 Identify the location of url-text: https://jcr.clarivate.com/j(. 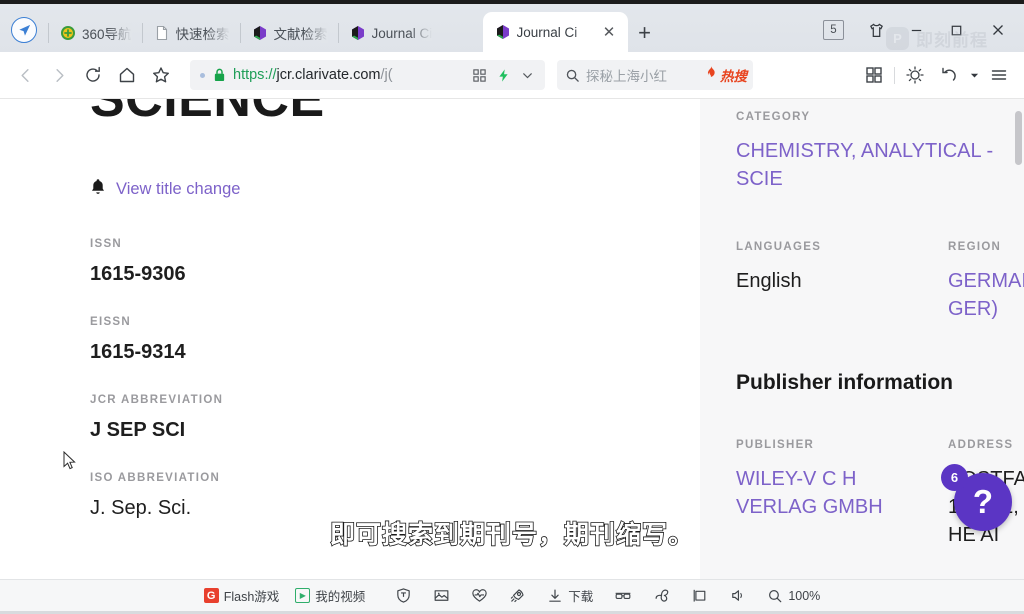
(350, 75).